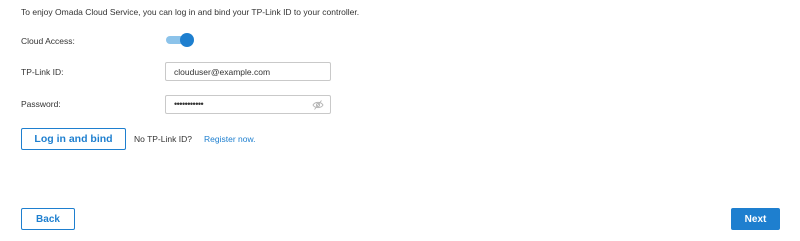 The width and height of the screenshot is (800, 241). I want to click on no-tplink-id-text: No TP-Link ID?, so click(163, 139).